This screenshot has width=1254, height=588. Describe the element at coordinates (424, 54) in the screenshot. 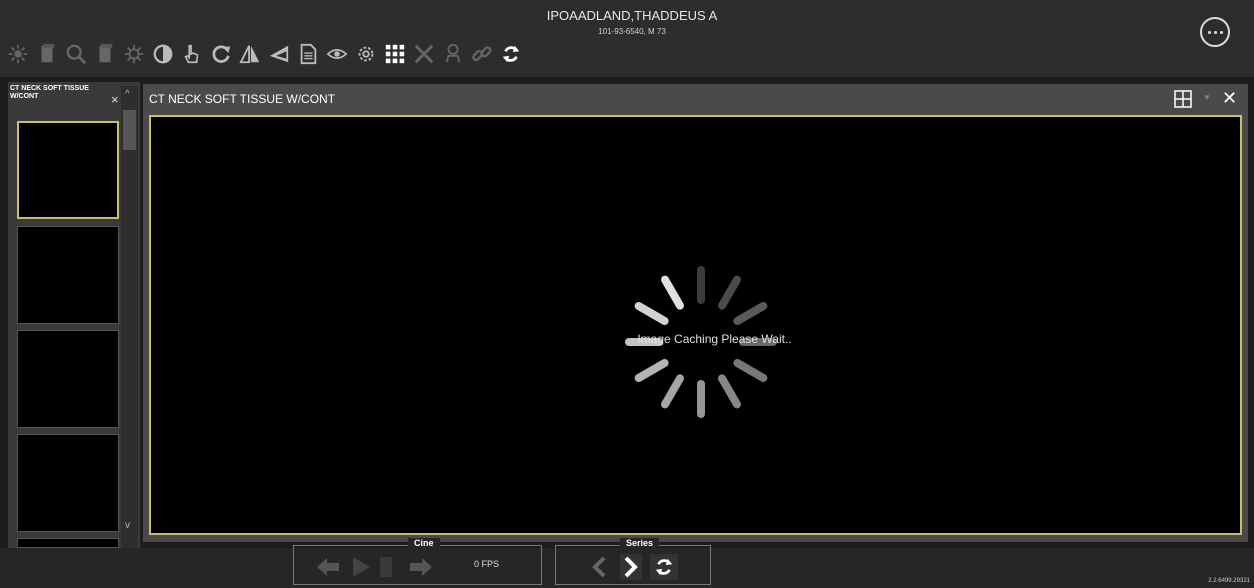

I see `tools-icon` at that location.